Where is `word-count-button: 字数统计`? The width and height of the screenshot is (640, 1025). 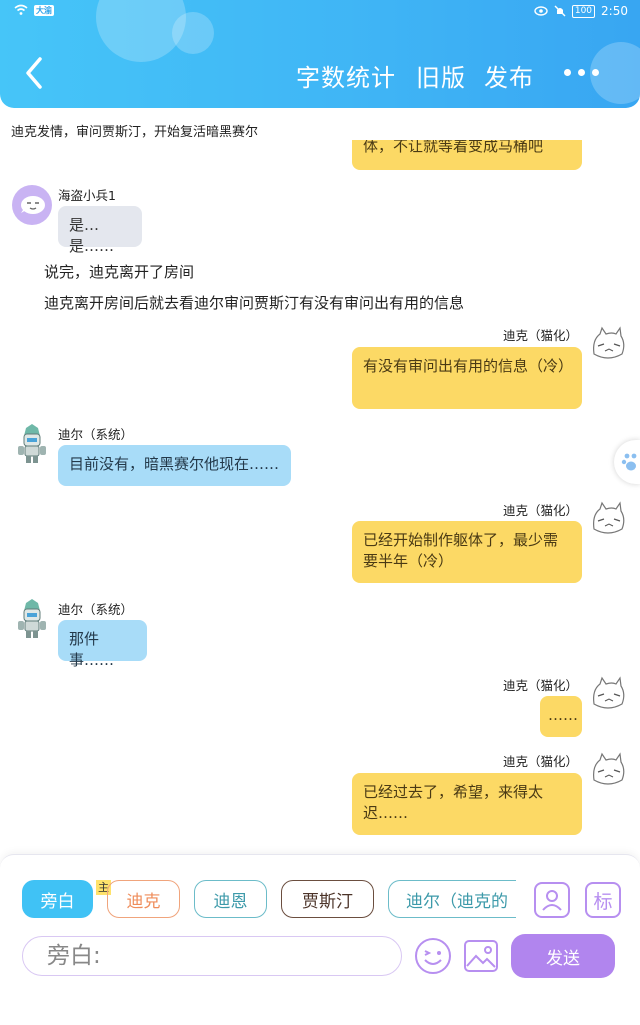
word-count-button: 字数统计 is located at coordinates (346, 75).